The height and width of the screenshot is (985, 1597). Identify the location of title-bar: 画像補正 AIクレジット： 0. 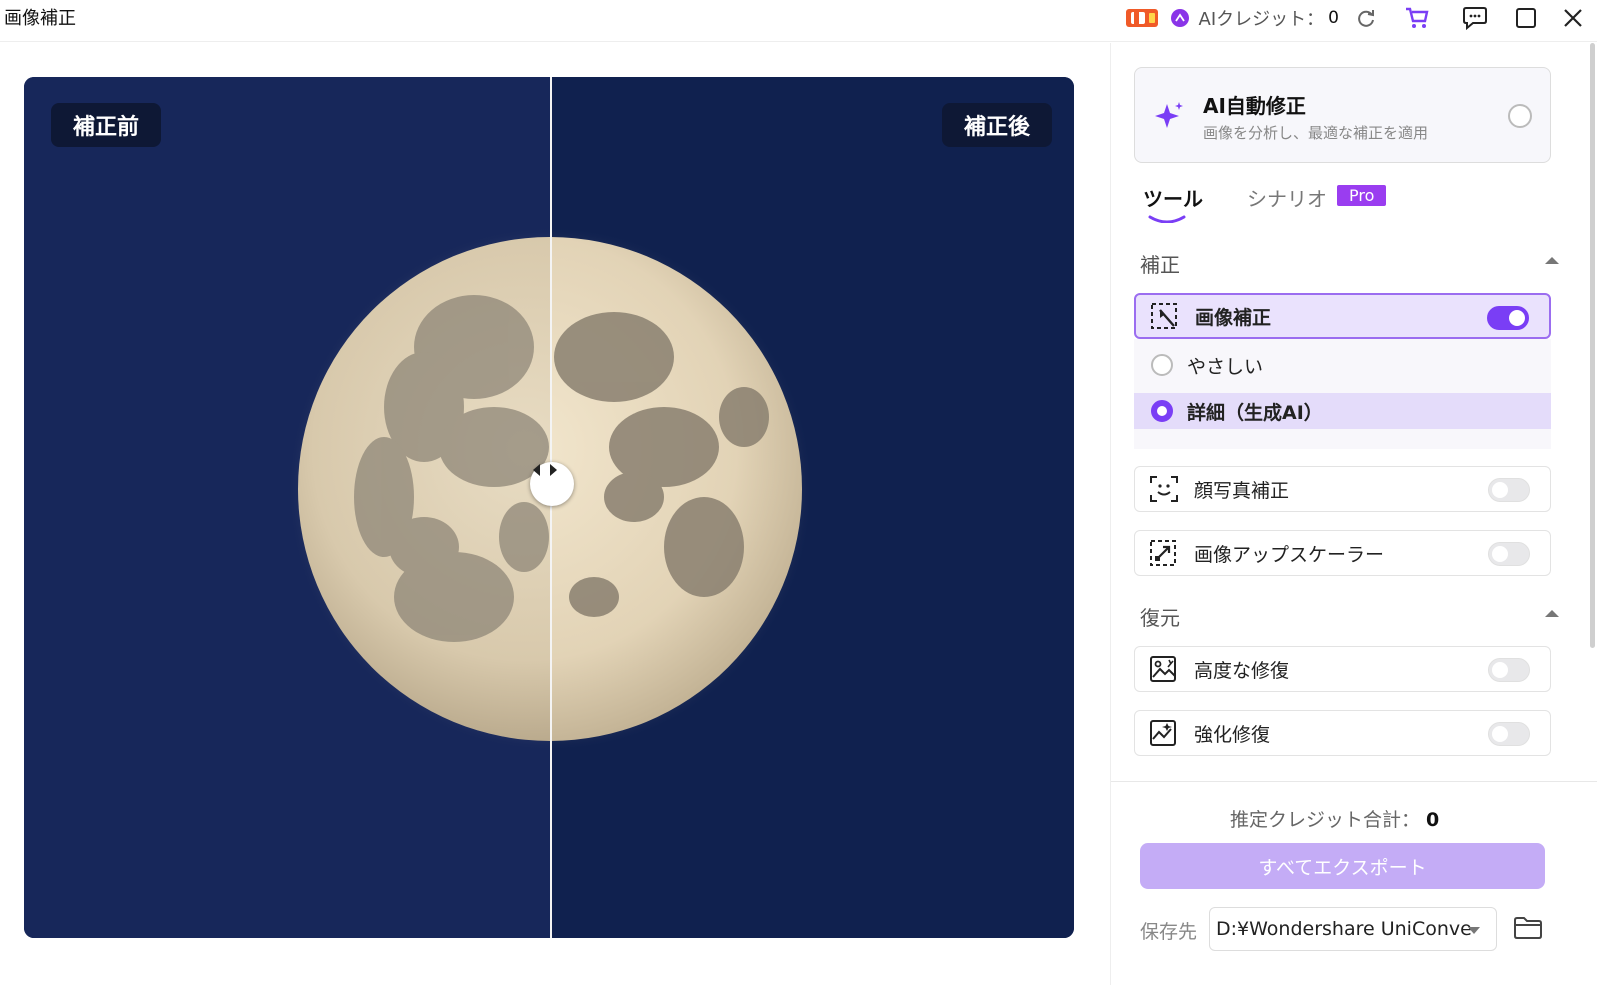
(798, 21).